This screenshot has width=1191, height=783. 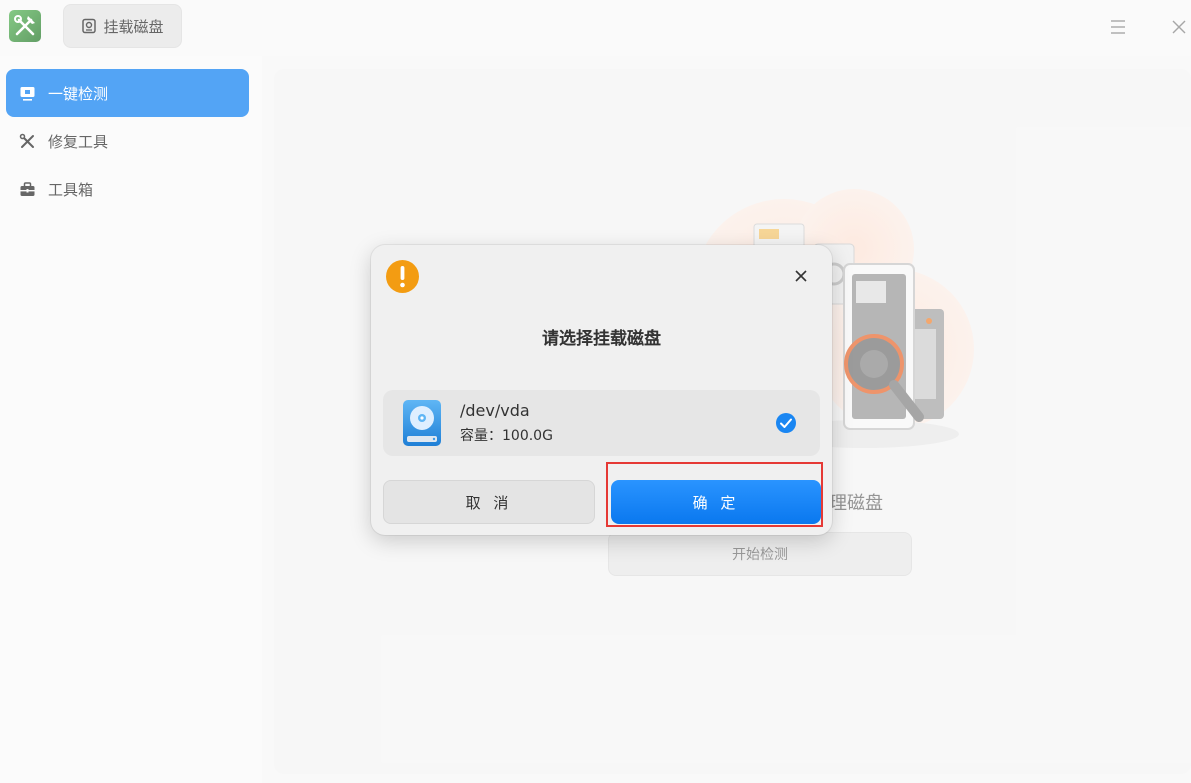 I want to click on select-disk-dialog: 请选择挂载磁盘 /dev/vda 容量：100.0G 取 消 确 定, so click(x=601, y=390).